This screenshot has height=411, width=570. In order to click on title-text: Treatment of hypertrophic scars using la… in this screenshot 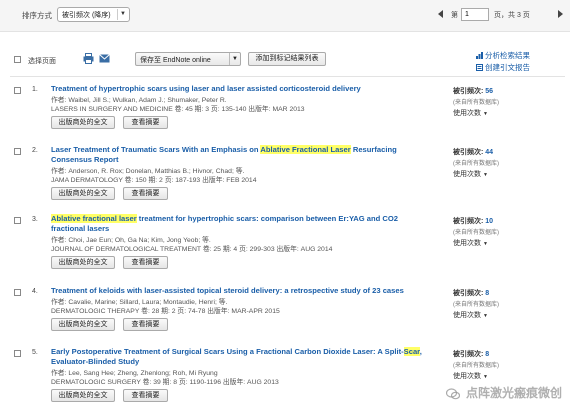, I will do `click(206, 88)`.